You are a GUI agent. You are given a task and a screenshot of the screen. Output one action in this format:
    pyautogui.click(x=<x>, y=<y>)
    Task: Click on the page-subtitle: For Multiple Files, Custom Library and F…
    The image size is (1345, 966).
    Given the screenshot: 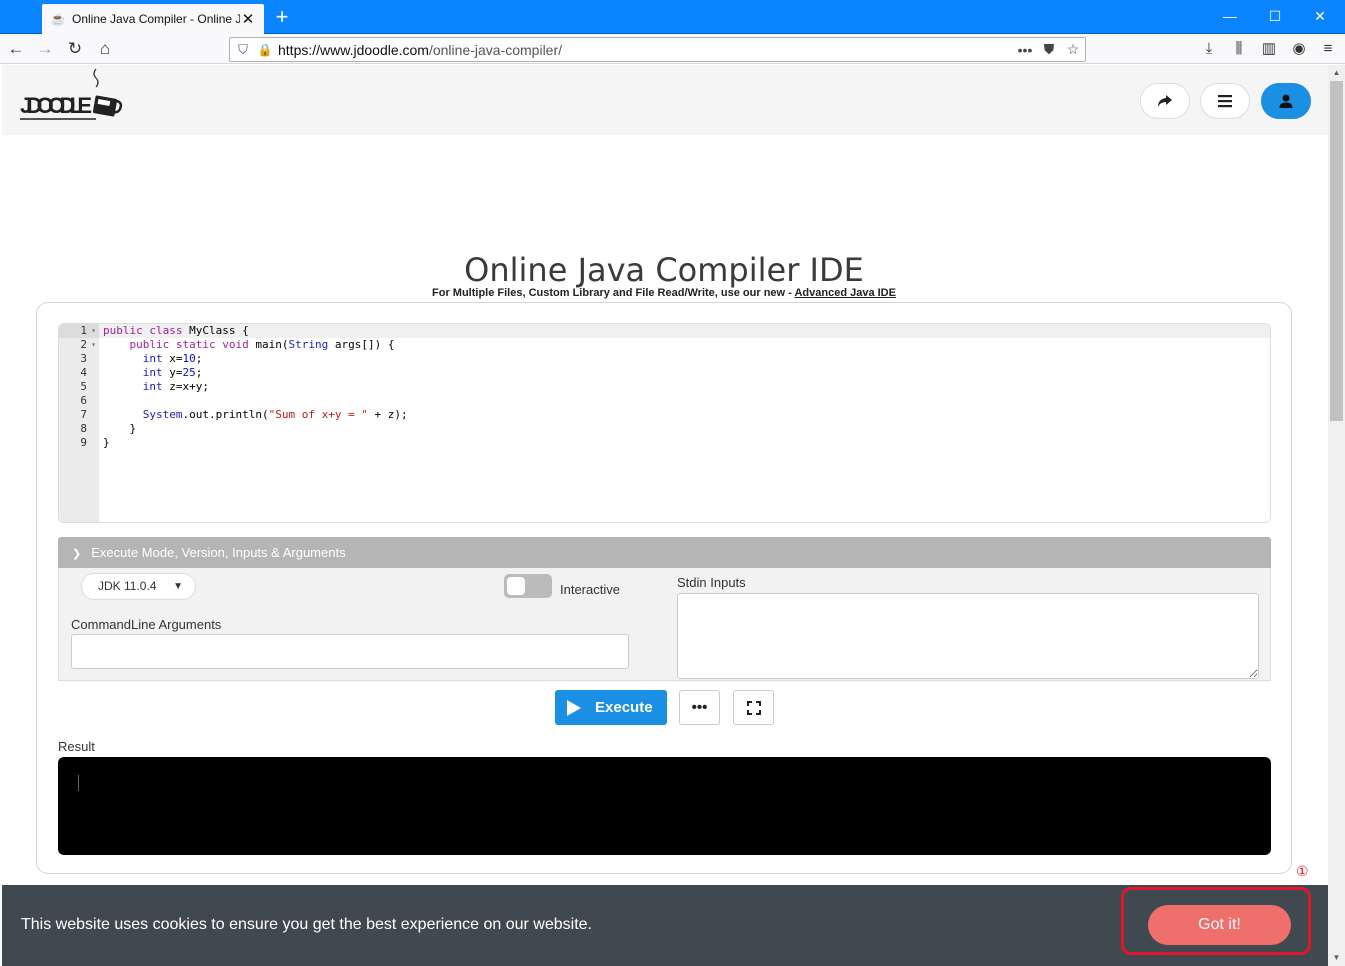 What is the action you would take?
    pyautogui.click(x=664, y=293)
    